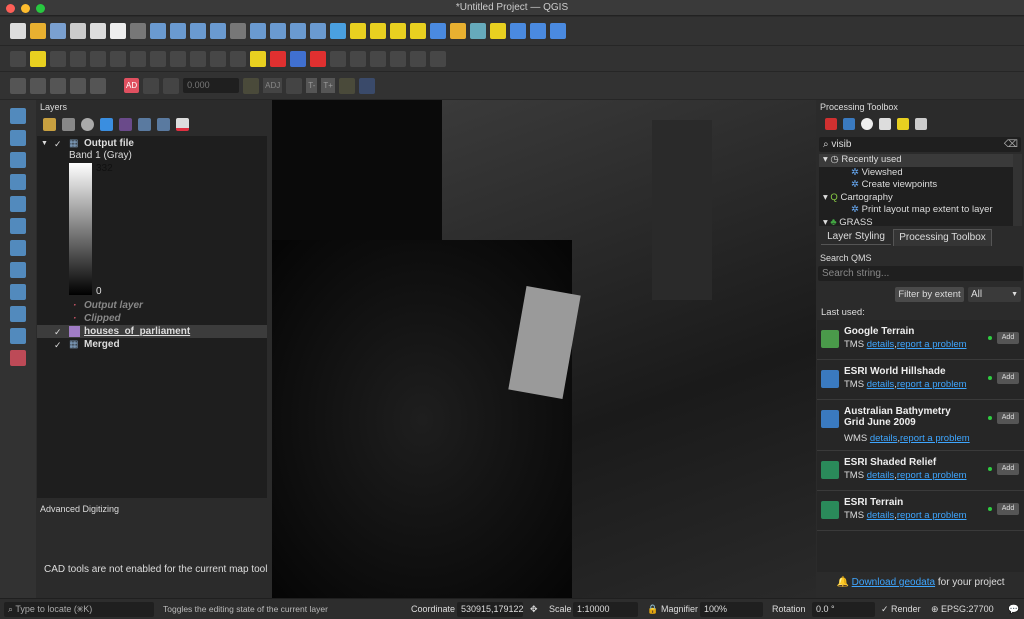 This screenshot has height=619, width=1024. I want to click on python-icon, so click(849, 124).